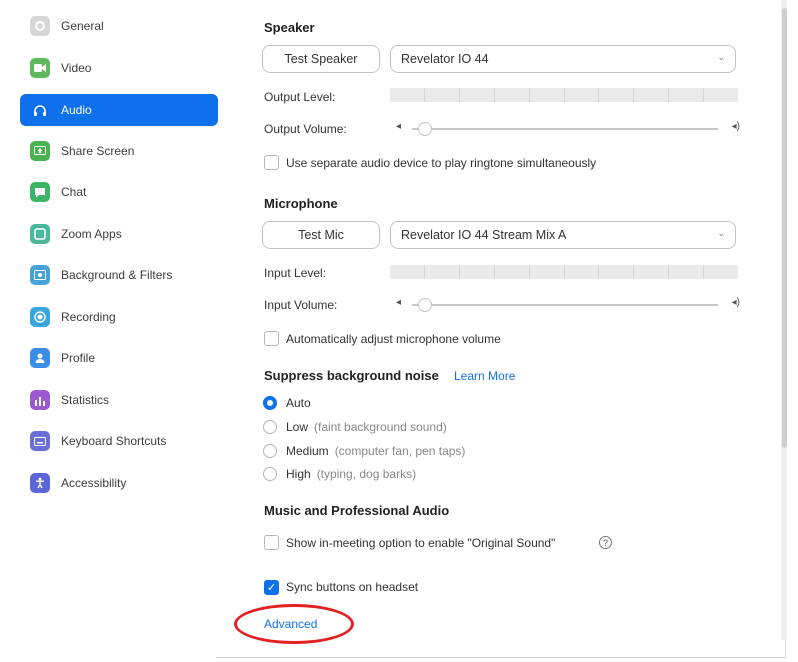 The image size is (798, 662). I want to click on noise-option-low-hint: (faint background sound), so click(380, 427).